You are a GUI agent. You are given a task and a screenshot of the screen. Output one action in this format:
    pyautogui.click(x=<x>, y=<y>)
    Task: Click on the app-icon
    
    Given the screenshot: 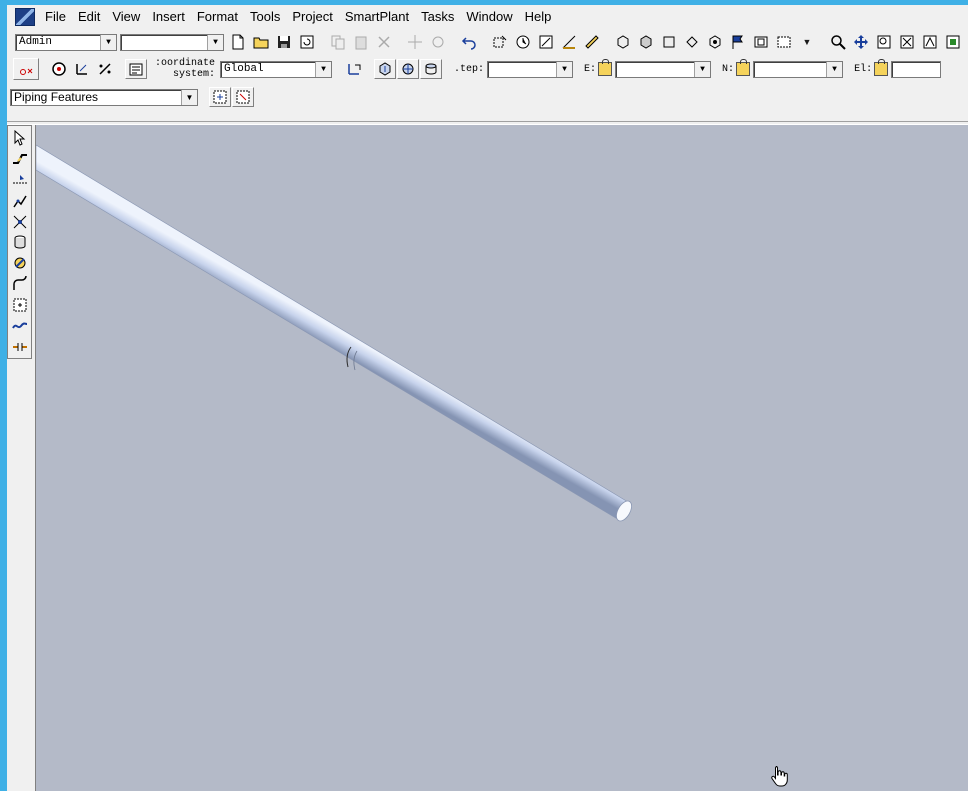 What is the action you would take?
    pyautogui.click(x=25, y=17)
    